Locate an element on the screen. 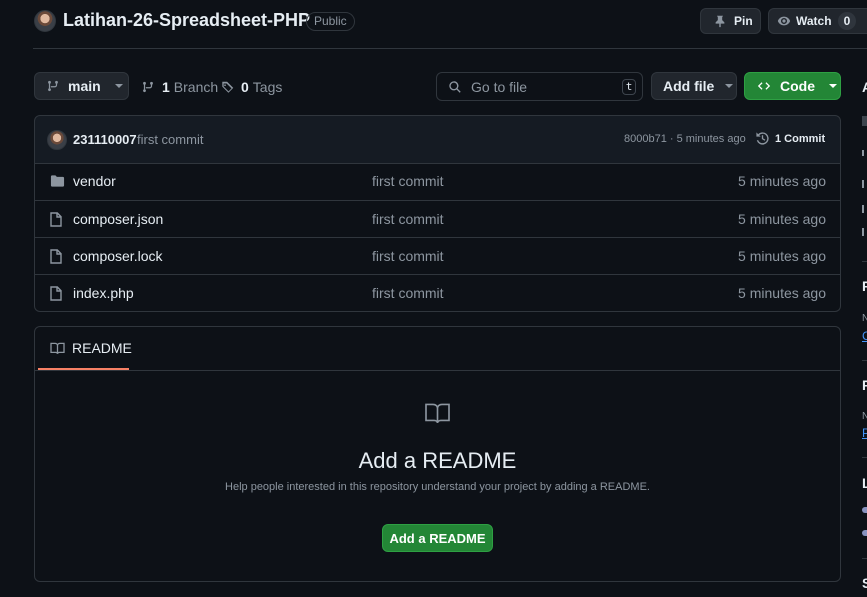  file-row-composer-json: composer.json first commit 5 minutes ago is located at coordinates (437, 218).